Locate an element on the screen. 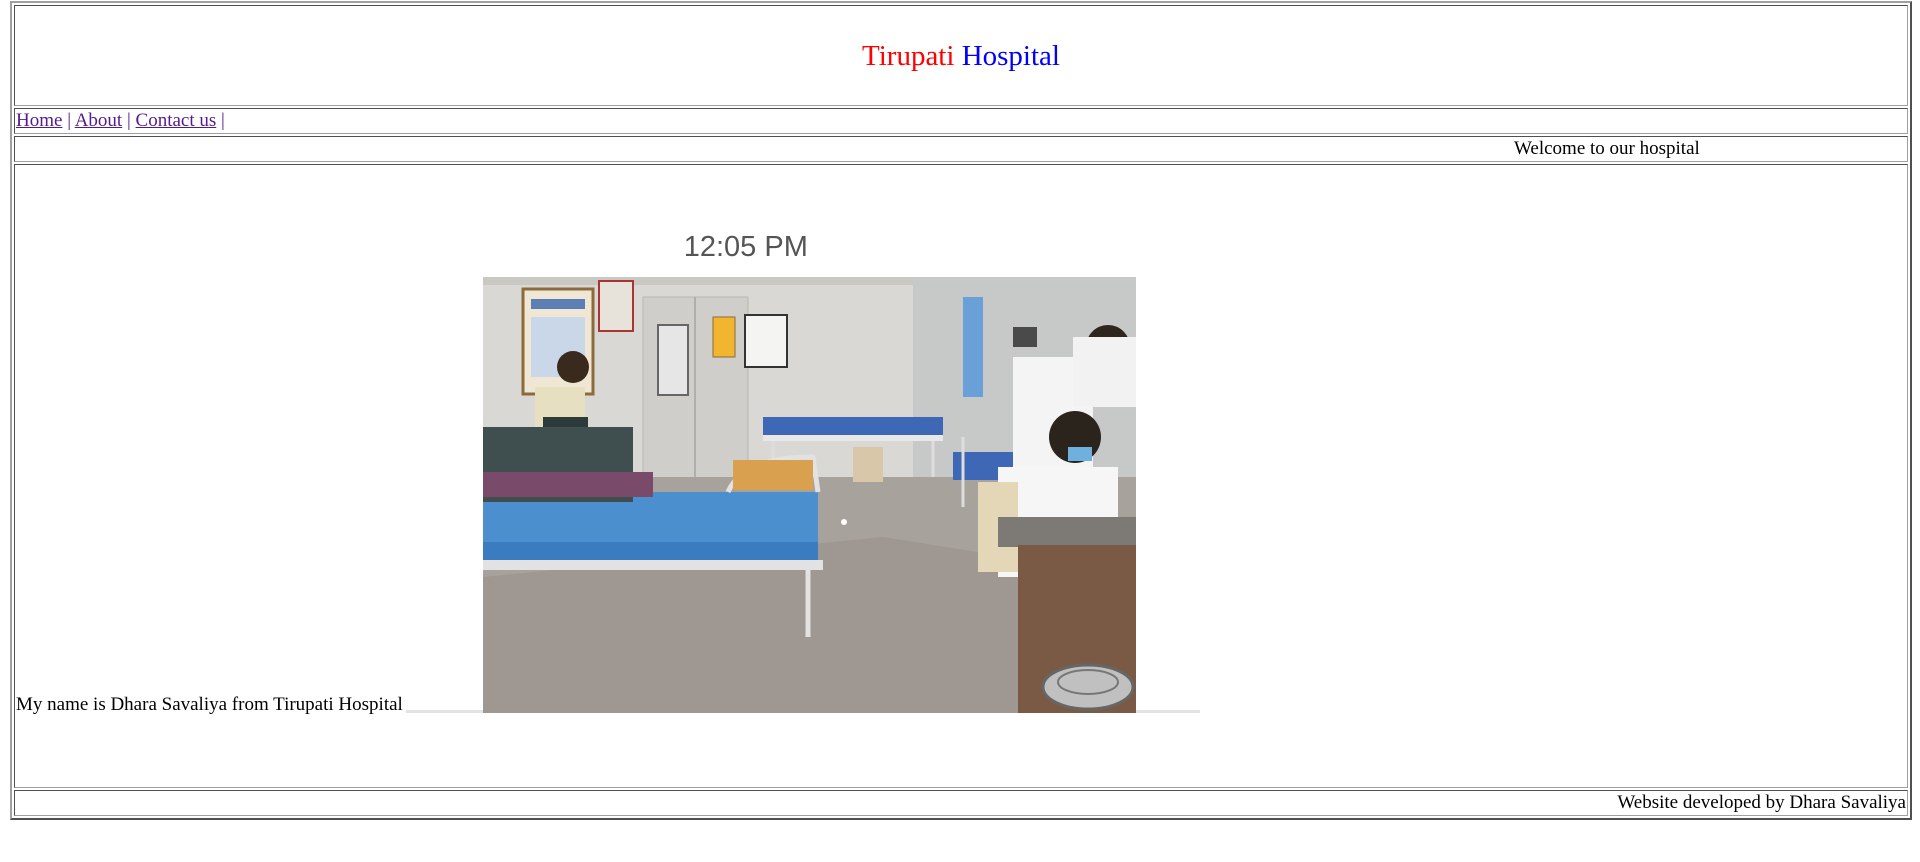 The width and height of the screenshot is (1920, 862). marquee-bar: Welcome to our hospital is located at coordinates (961, 149).